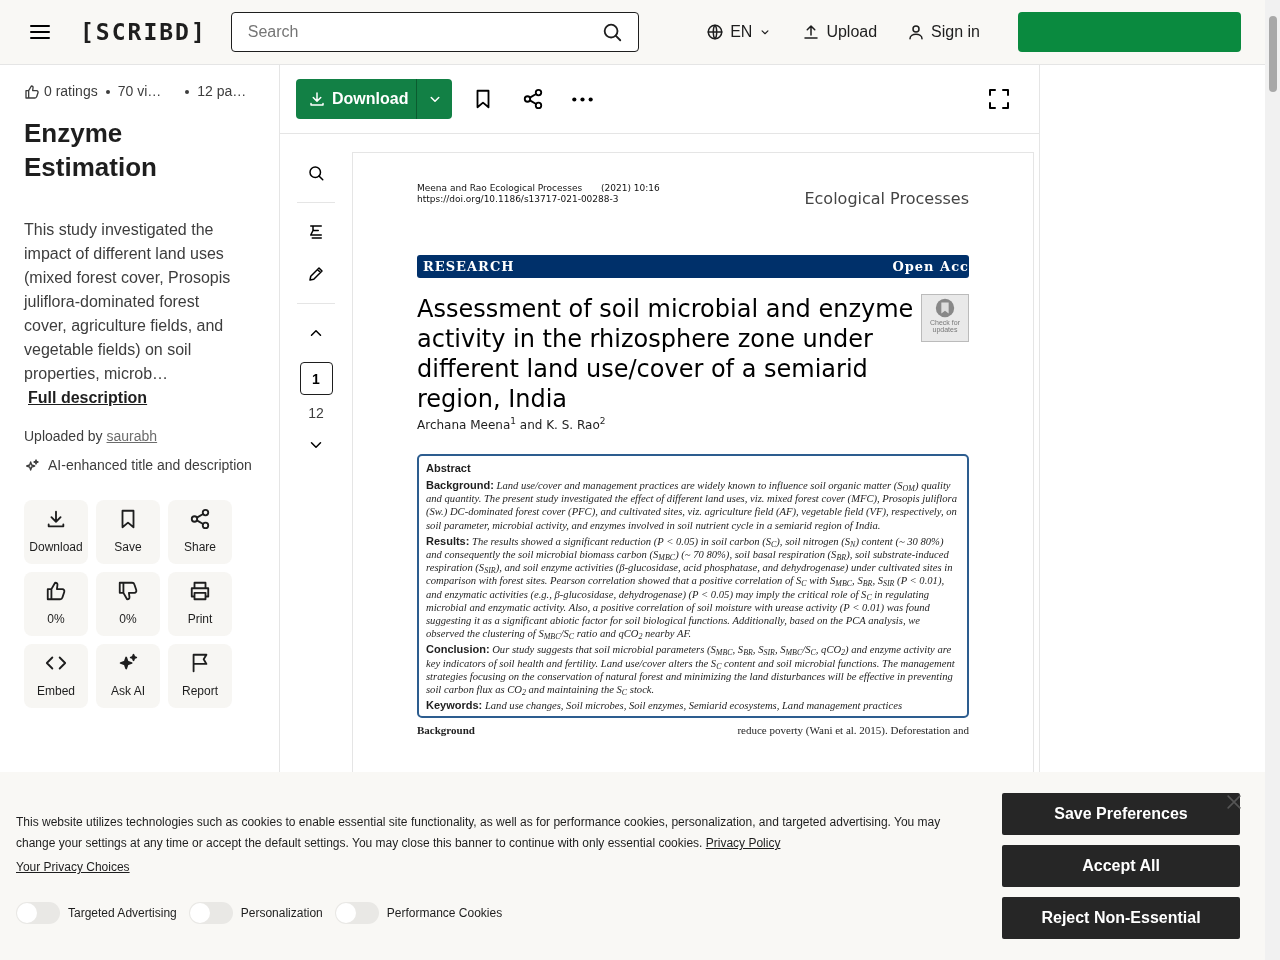  What do you see at coordinates (88, 397) in the screenshot?
I see `full-description-link: Full description` at bounding box center [88, 397].